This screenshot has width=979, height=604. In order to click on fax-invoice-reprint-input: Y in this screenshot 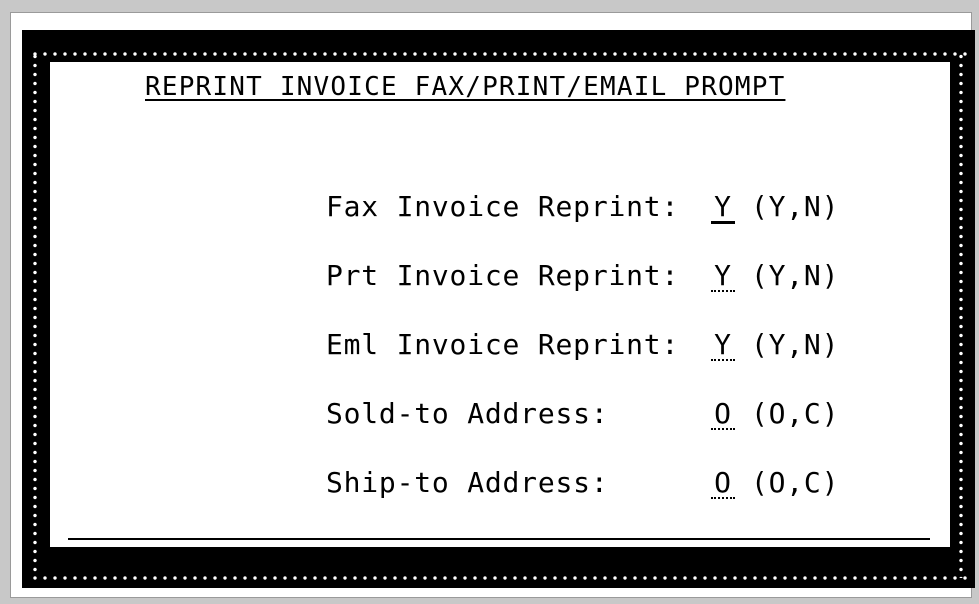, I will do `click(722, 208)`.